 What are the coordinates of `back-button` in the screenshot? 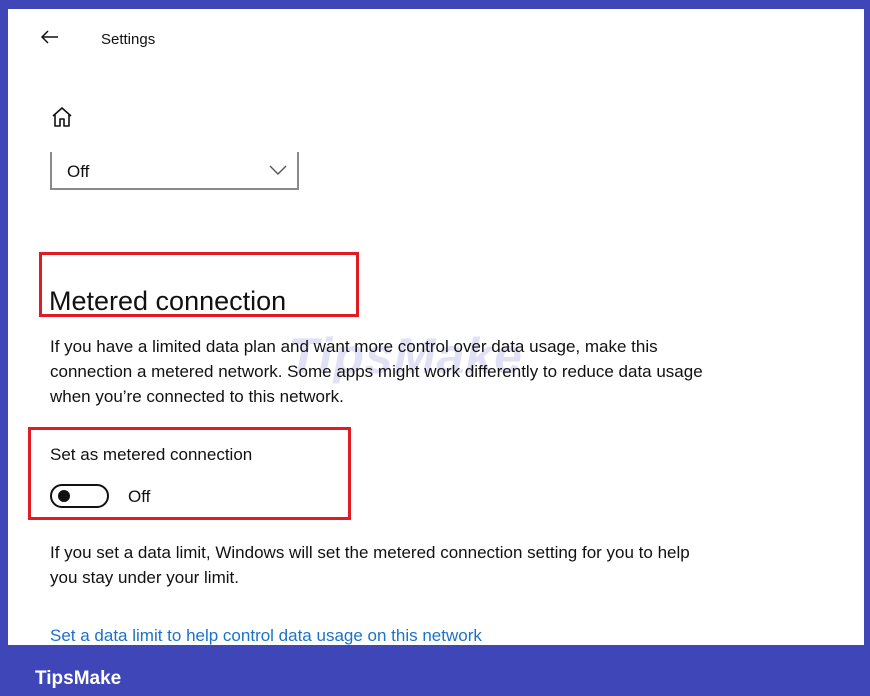 It's located at (50, 37).